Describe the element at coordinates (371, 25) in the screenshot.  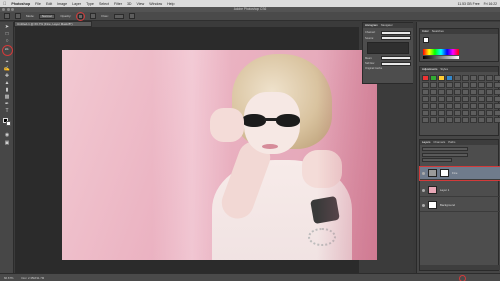
I see `tab-histogram: Histogram` at that location.